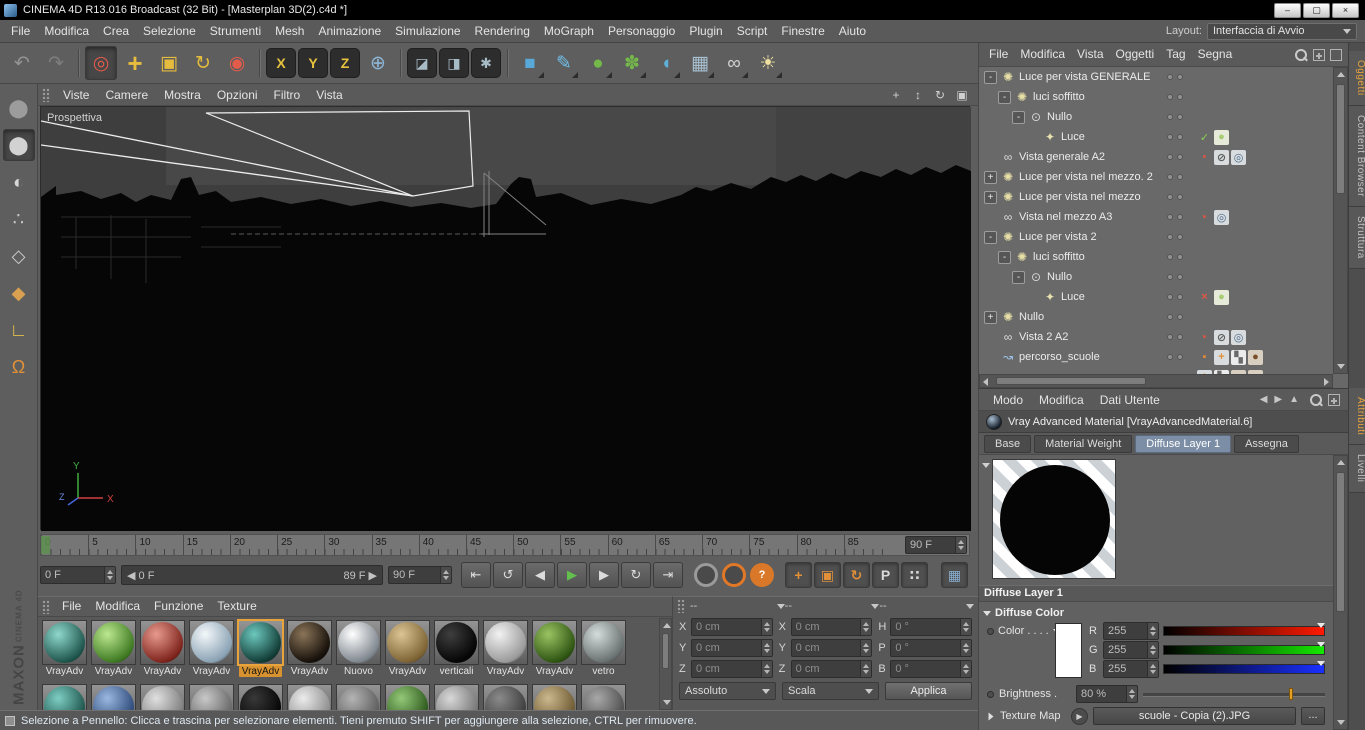 This screenshot has height=730, width=1365. Describe the element at coordinates (22, 63) in the screenshot. I see `undo-button: ↶` at that location.